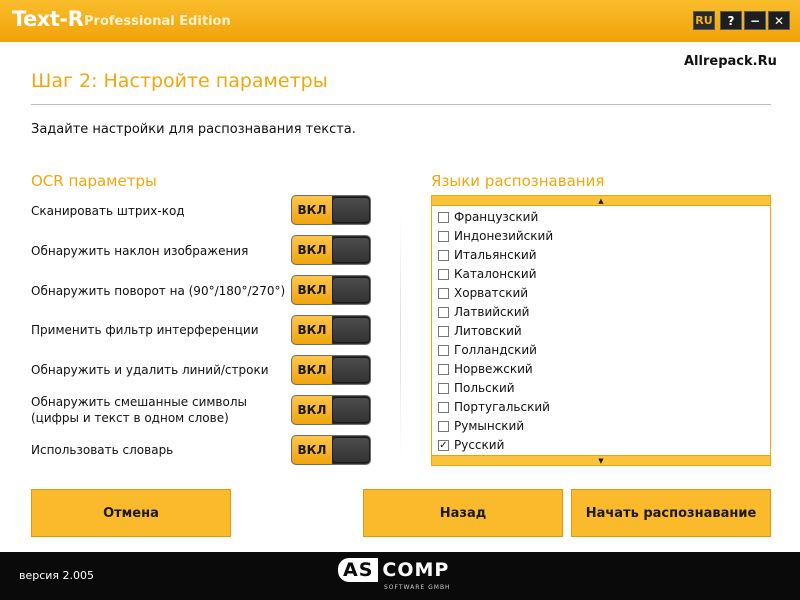  What do you see at coordinates (417, 587) in the screenshot?
I see `logo-sub: SOFTWARE GMBH` at bounding box center [417, 587].